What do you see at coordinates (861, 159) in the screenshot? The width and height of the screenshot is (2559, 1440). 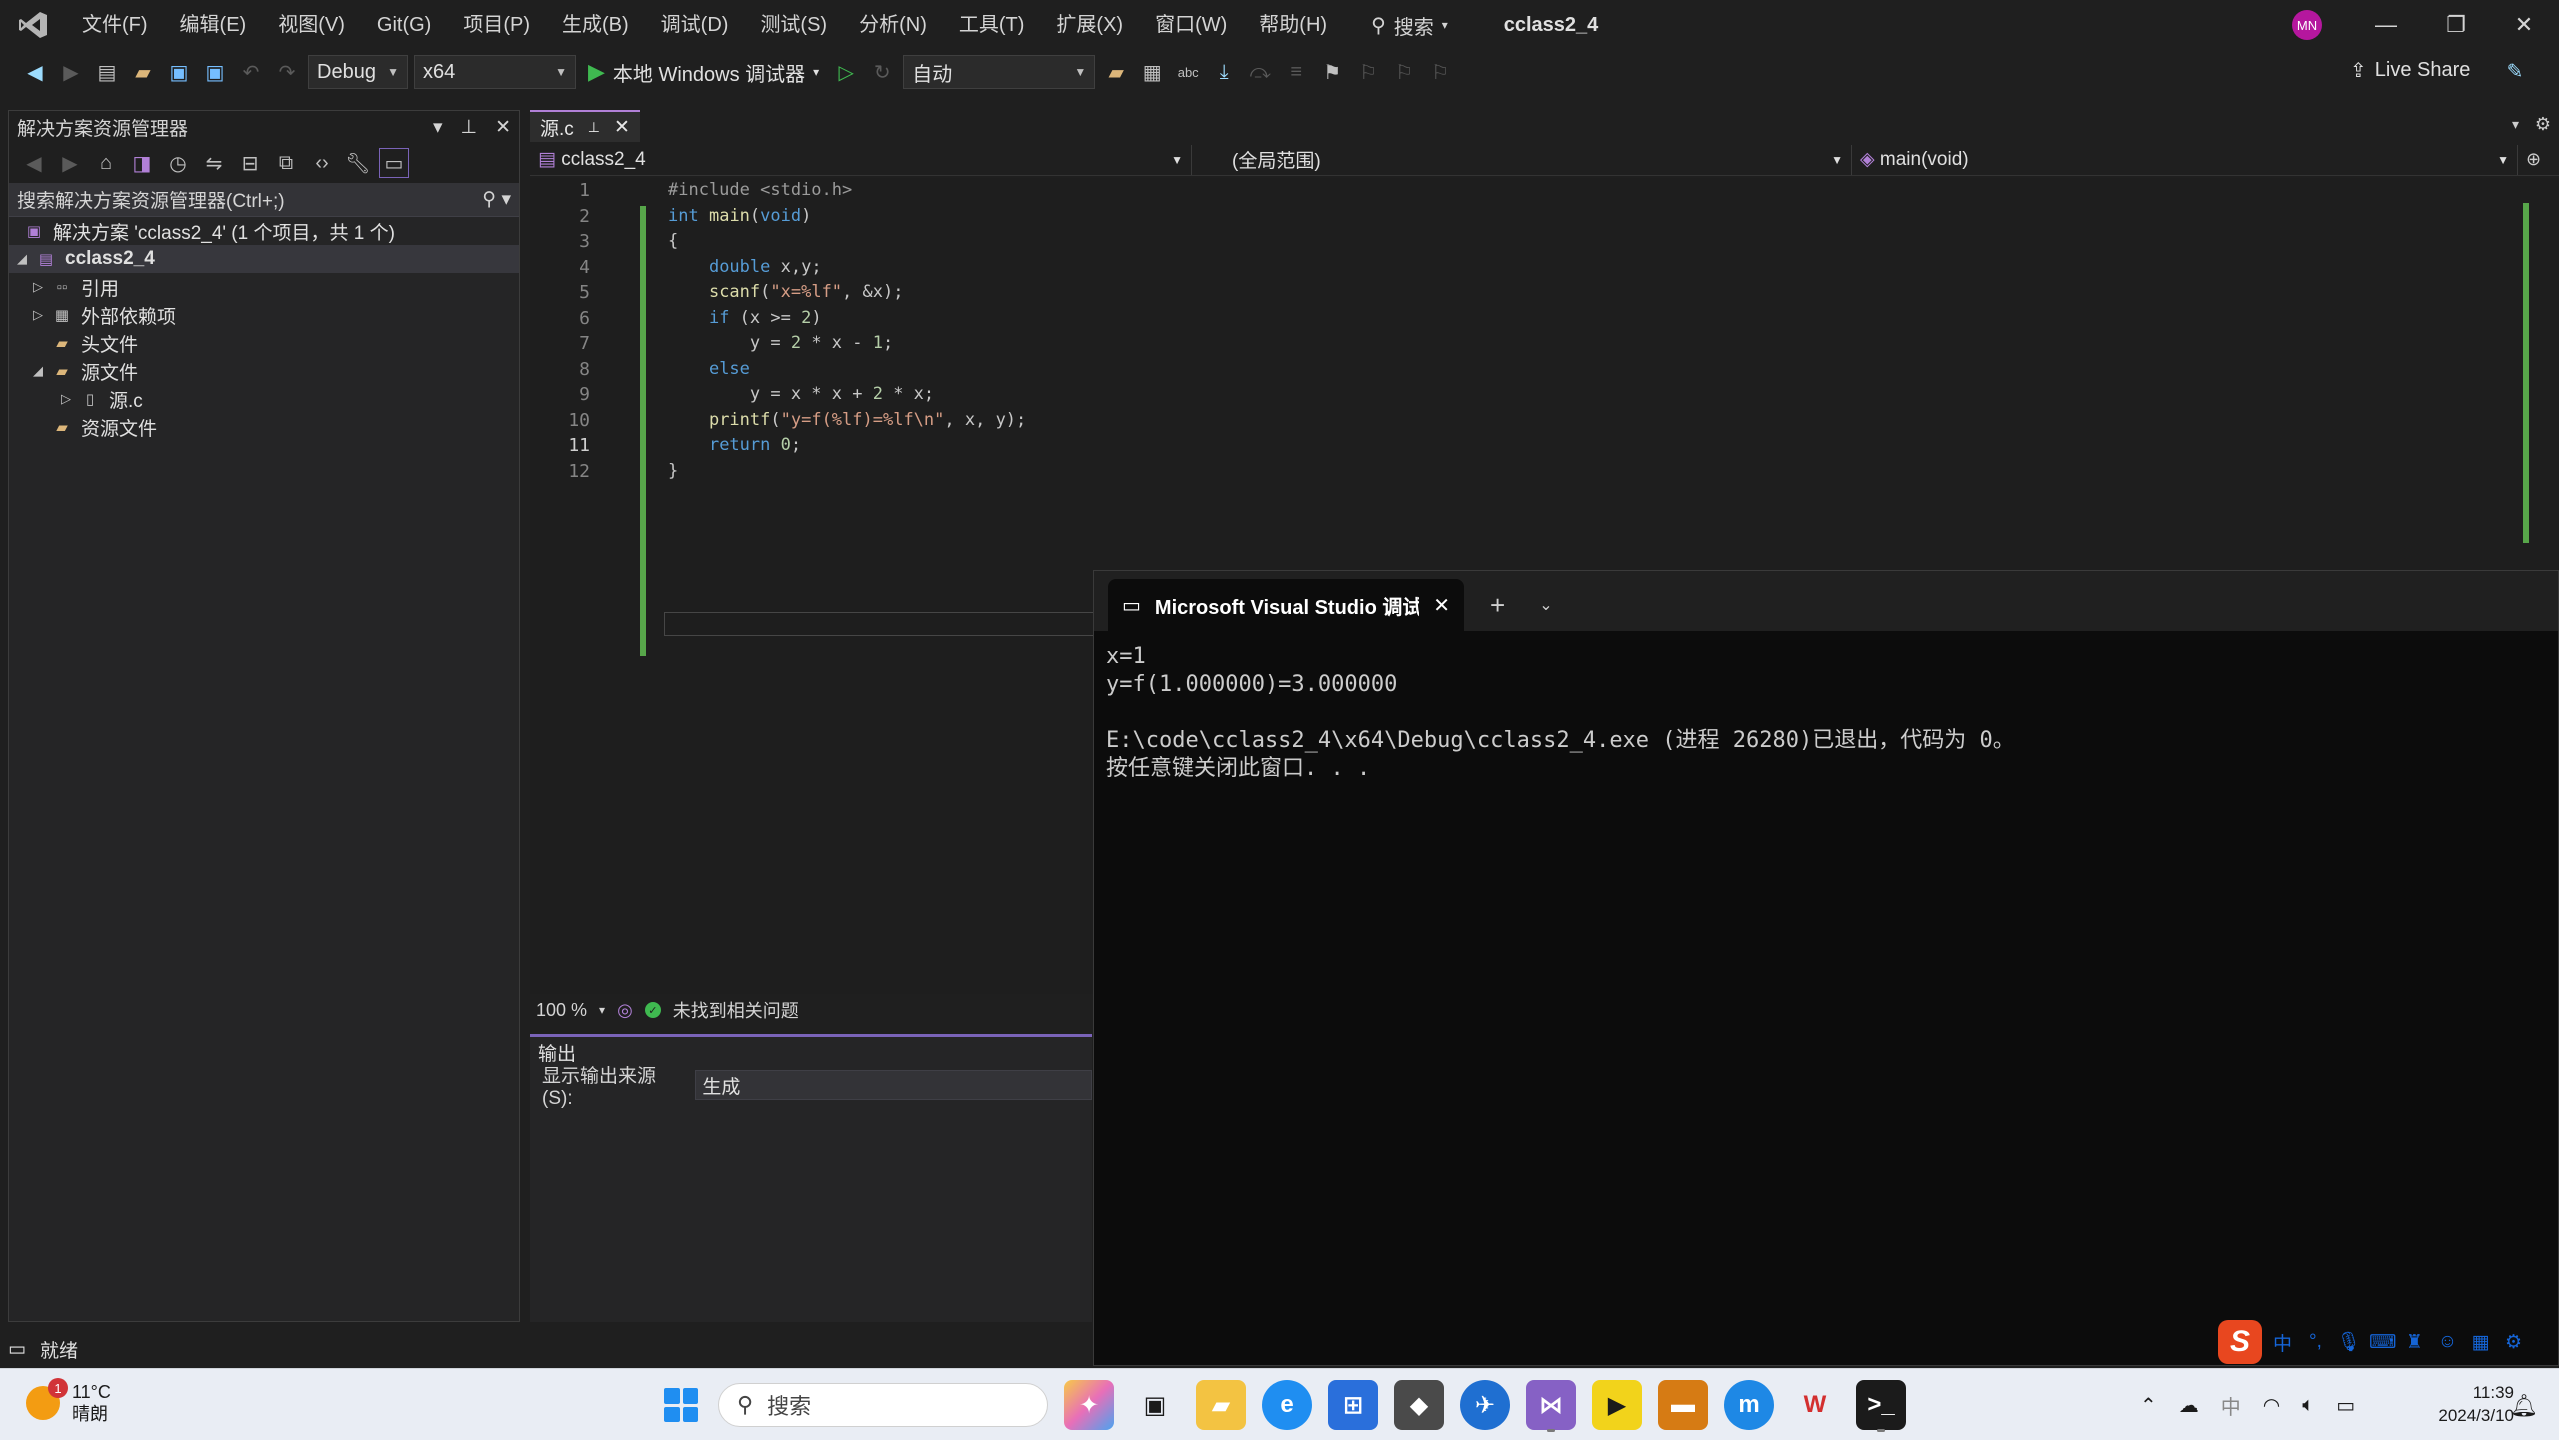 I see `project-dropdown: ▤ cclass2_4 ▼` at bounding box center [861, 159].